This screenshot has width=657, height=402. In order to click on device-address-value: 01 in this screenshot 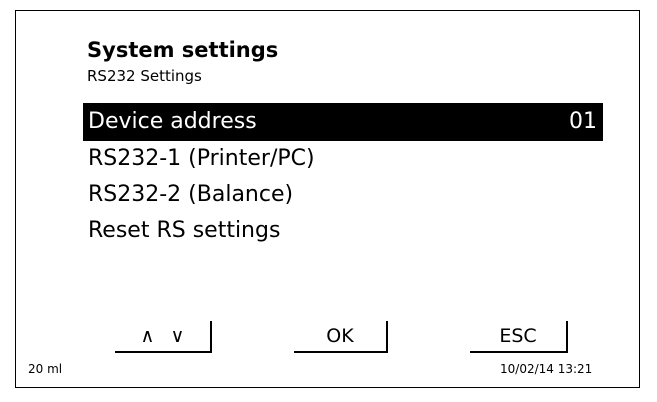, I will do `click(583, 121)`.